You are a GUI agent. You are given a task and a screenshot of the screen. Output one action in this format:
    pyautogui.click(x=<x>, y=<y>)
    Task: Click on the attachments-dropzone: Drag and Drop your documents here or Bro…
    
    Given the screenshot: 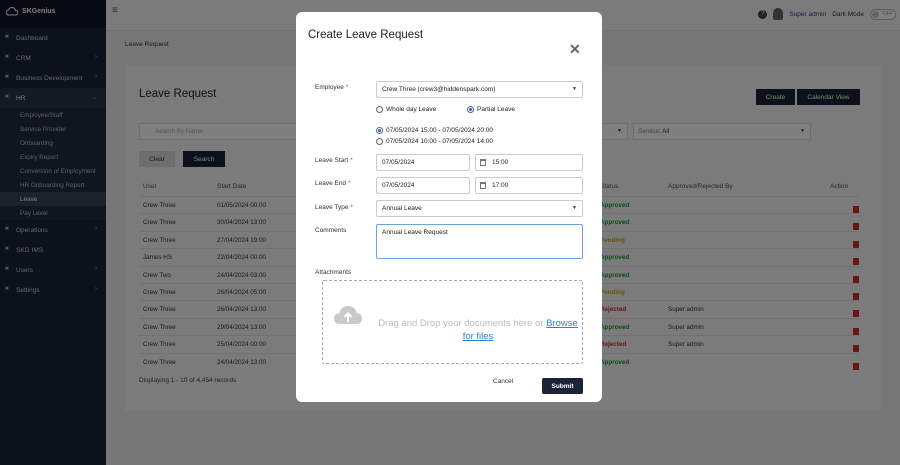 What is the action you would take?
    pyautogui.click(x=452, y=322)
    